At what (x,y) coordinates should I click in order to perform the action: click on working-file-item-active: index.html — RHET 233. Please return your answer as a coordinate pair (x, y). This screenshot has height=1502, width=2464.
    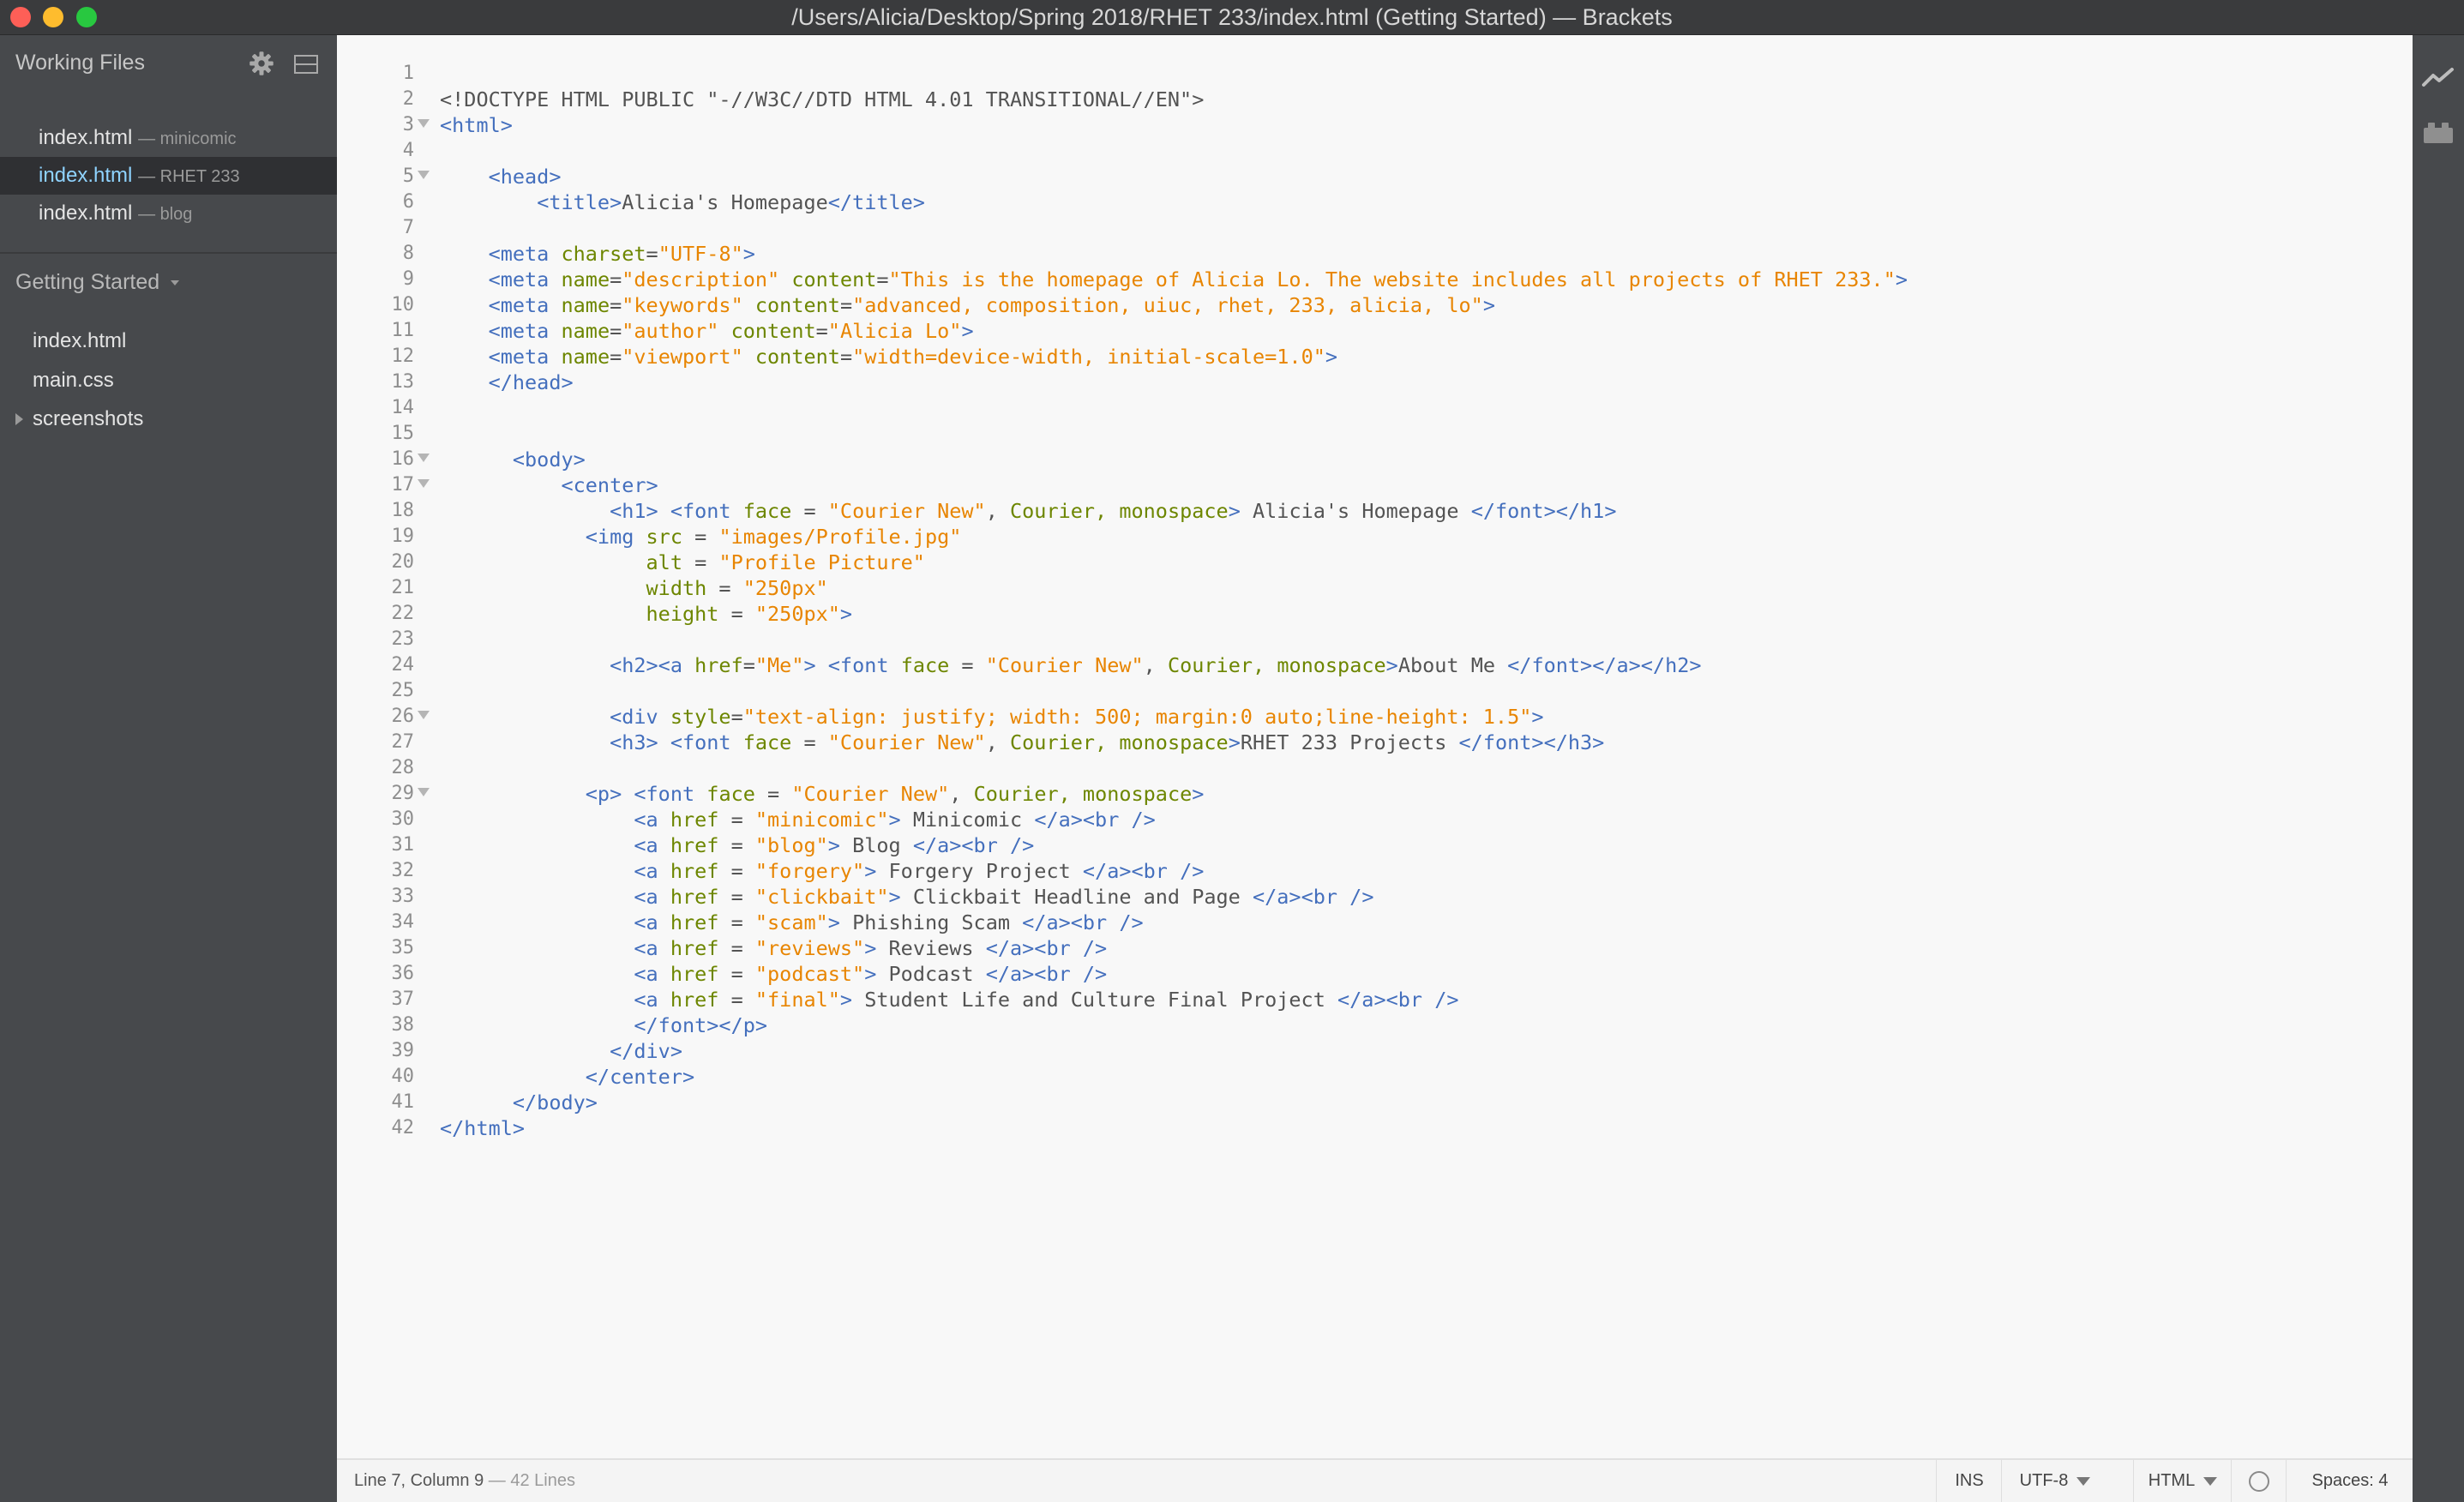
    Looking at the image, I should click on (168, 176).